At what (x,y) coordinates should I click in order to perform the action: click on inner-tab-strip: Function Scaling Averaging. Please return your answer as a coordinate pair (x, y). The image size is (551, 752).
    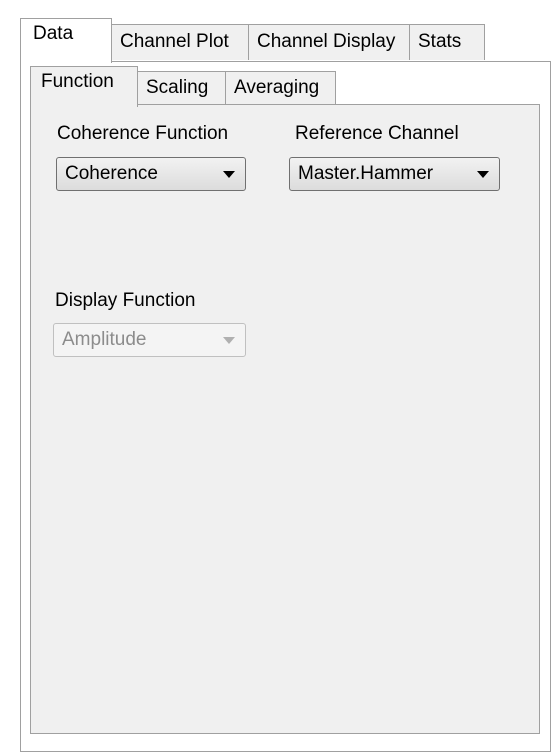
    Looking at the image, I should click on (285, 86).